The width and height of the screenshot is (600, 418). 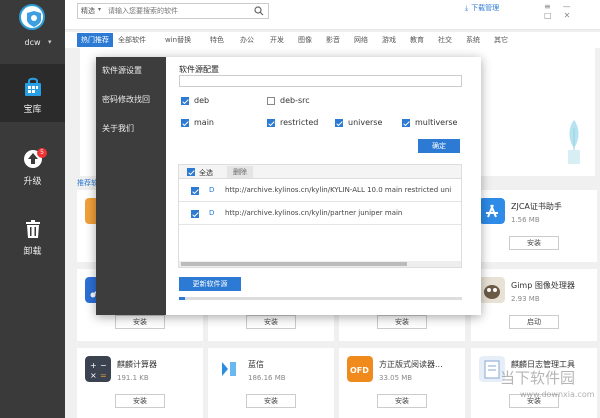 I want to click on username: dcw, so click(x=32, y=42).